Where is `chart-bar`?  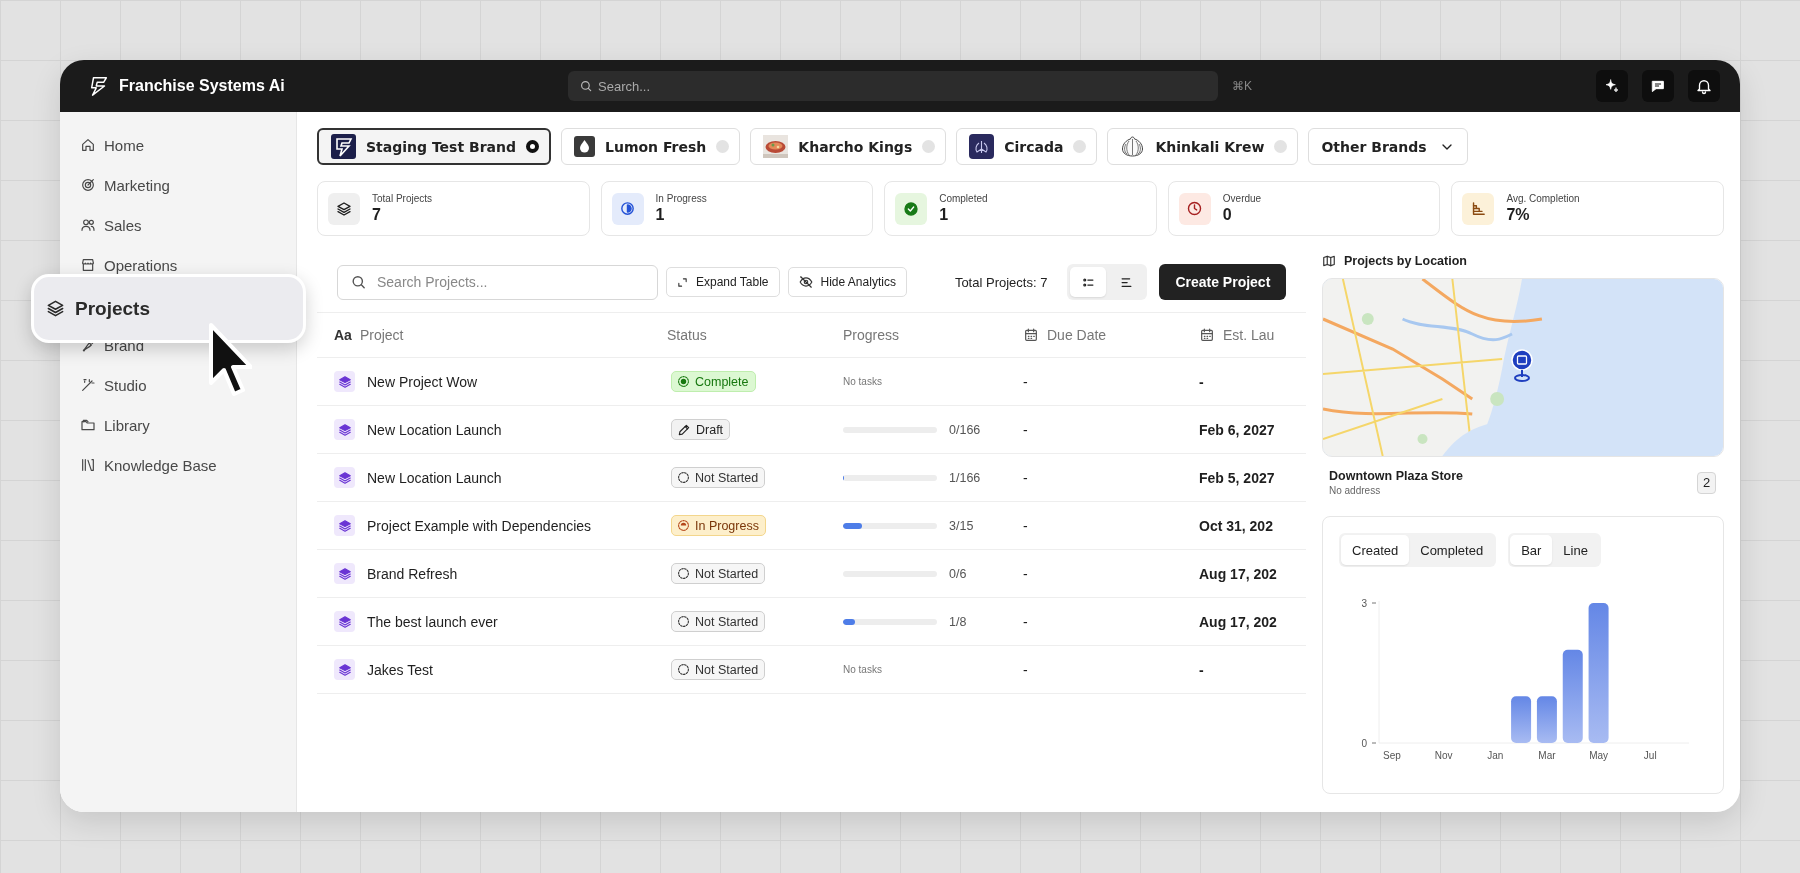 chart-bar is located at coordinates (1546, 719).